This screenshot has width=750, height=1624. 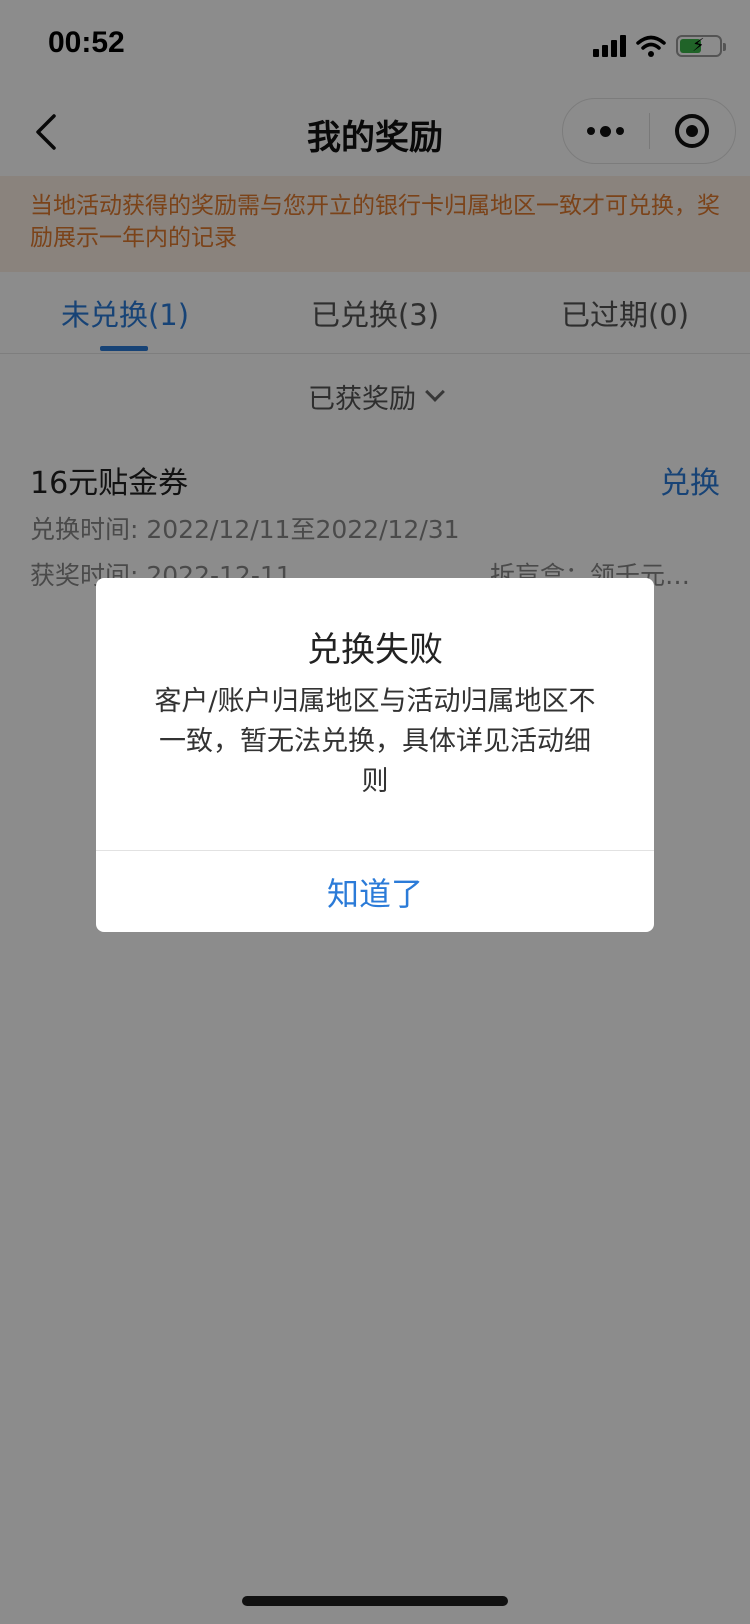 What do you see at coordinates (375, 1601) in the screenshot?
I see `home-indicator` at bounding box center [375, 1601].